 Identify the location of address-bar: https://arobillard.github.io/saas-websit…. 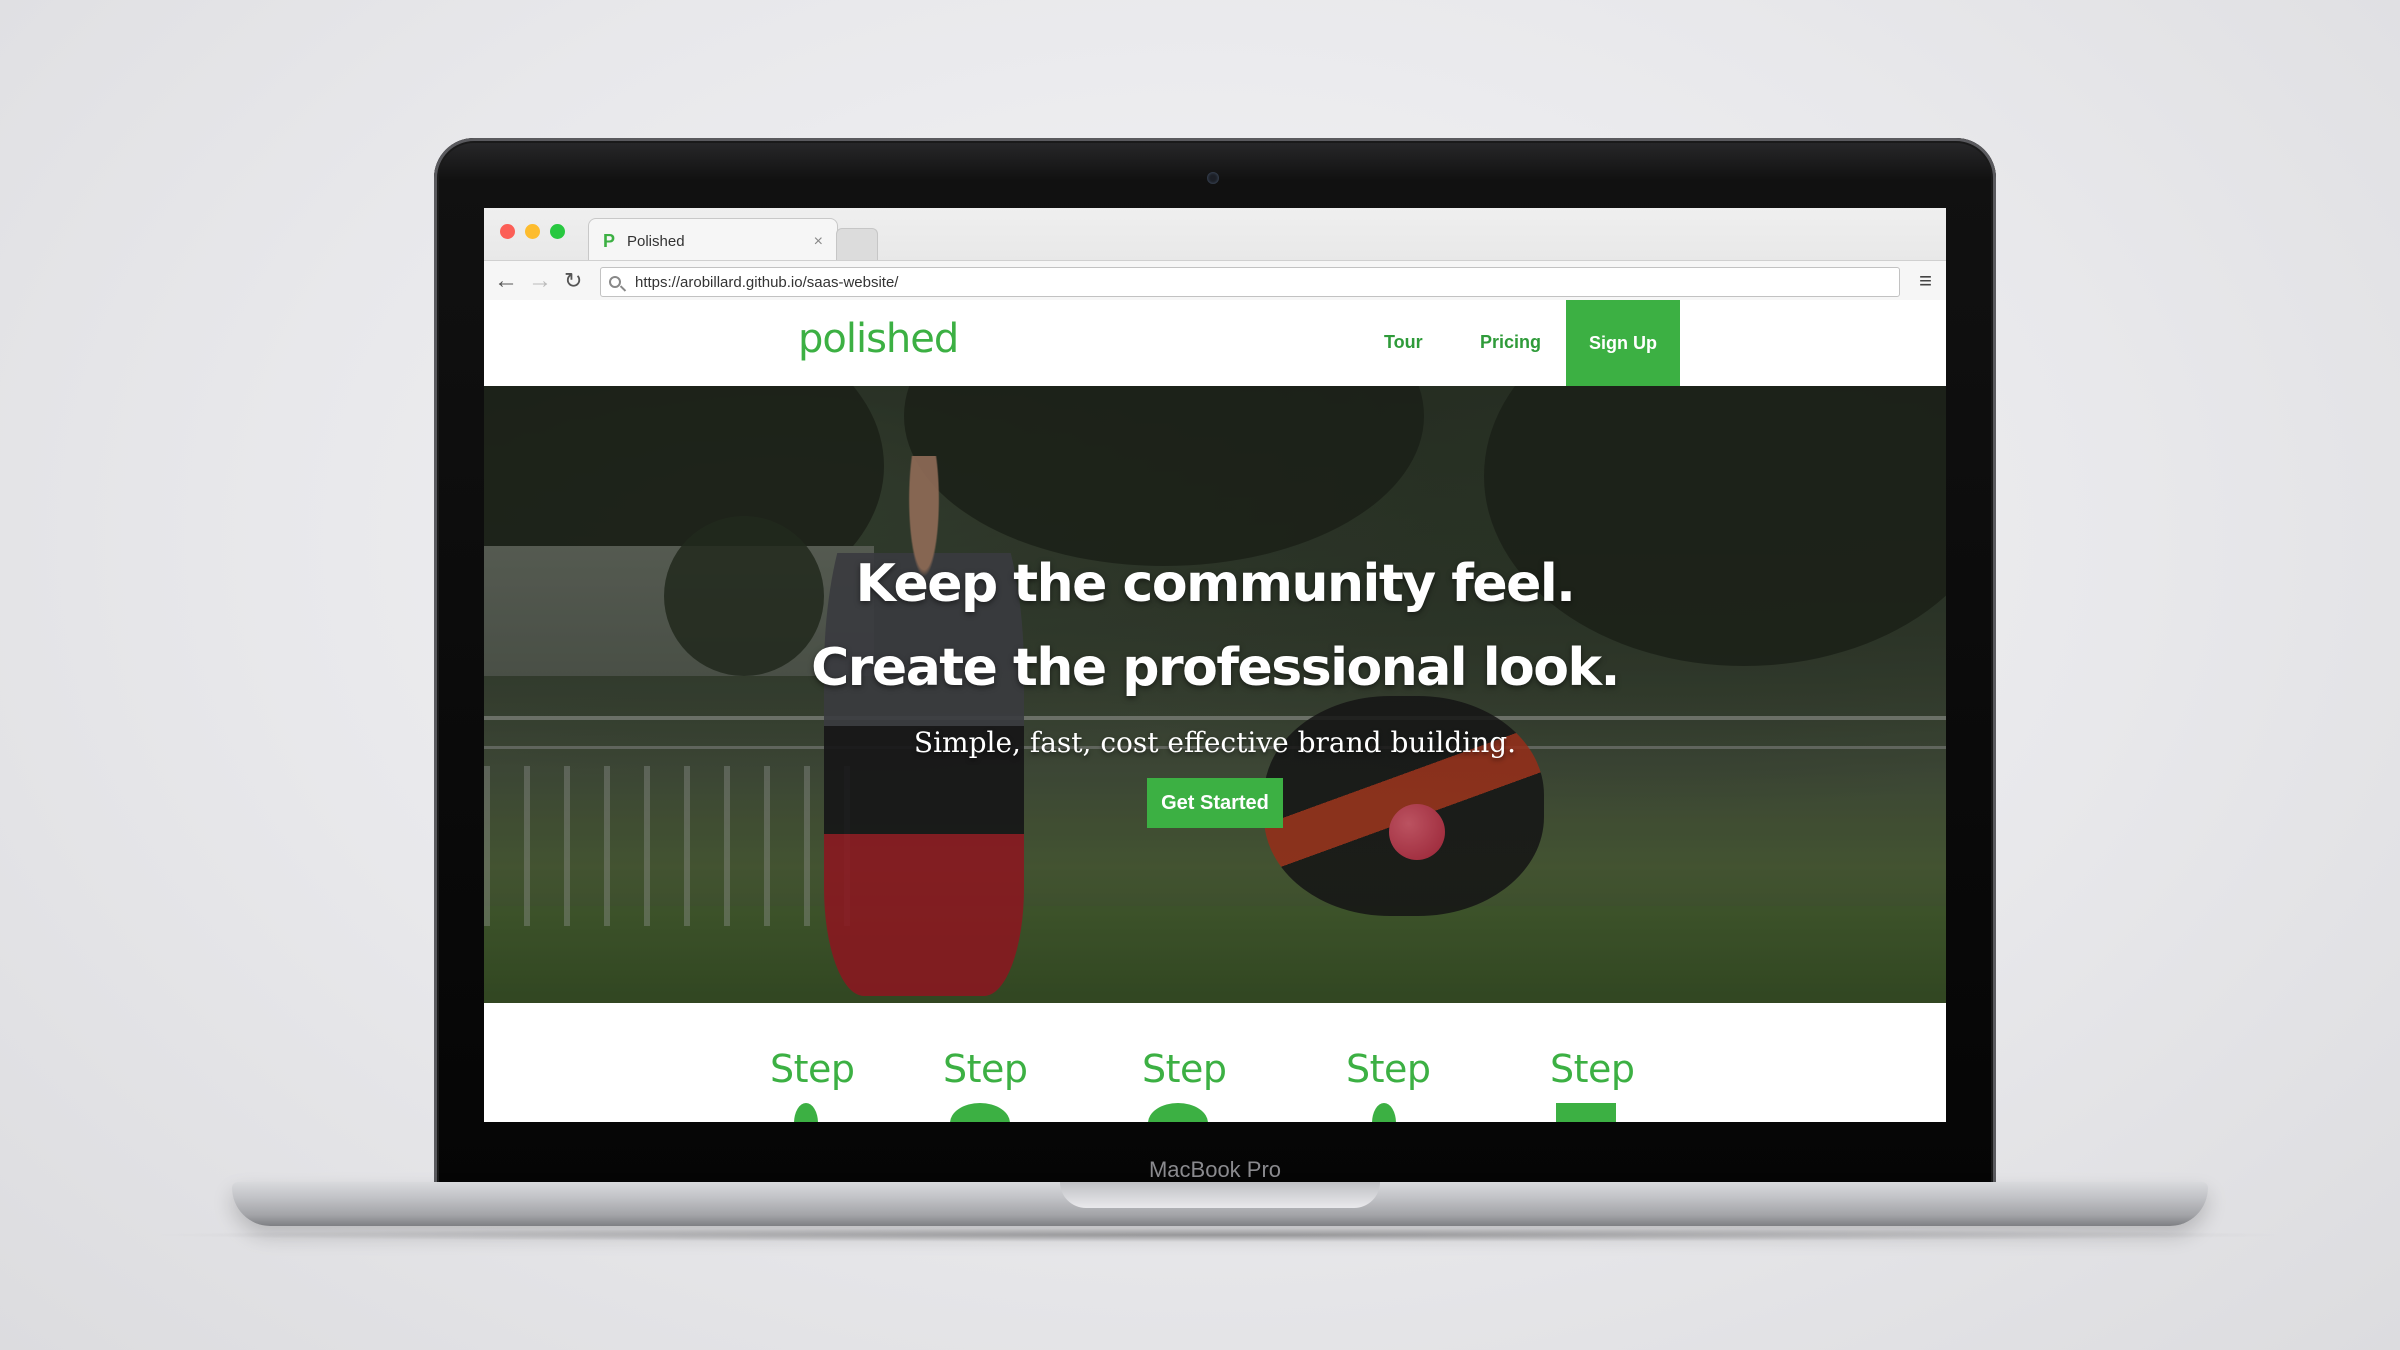
(1250, 282).